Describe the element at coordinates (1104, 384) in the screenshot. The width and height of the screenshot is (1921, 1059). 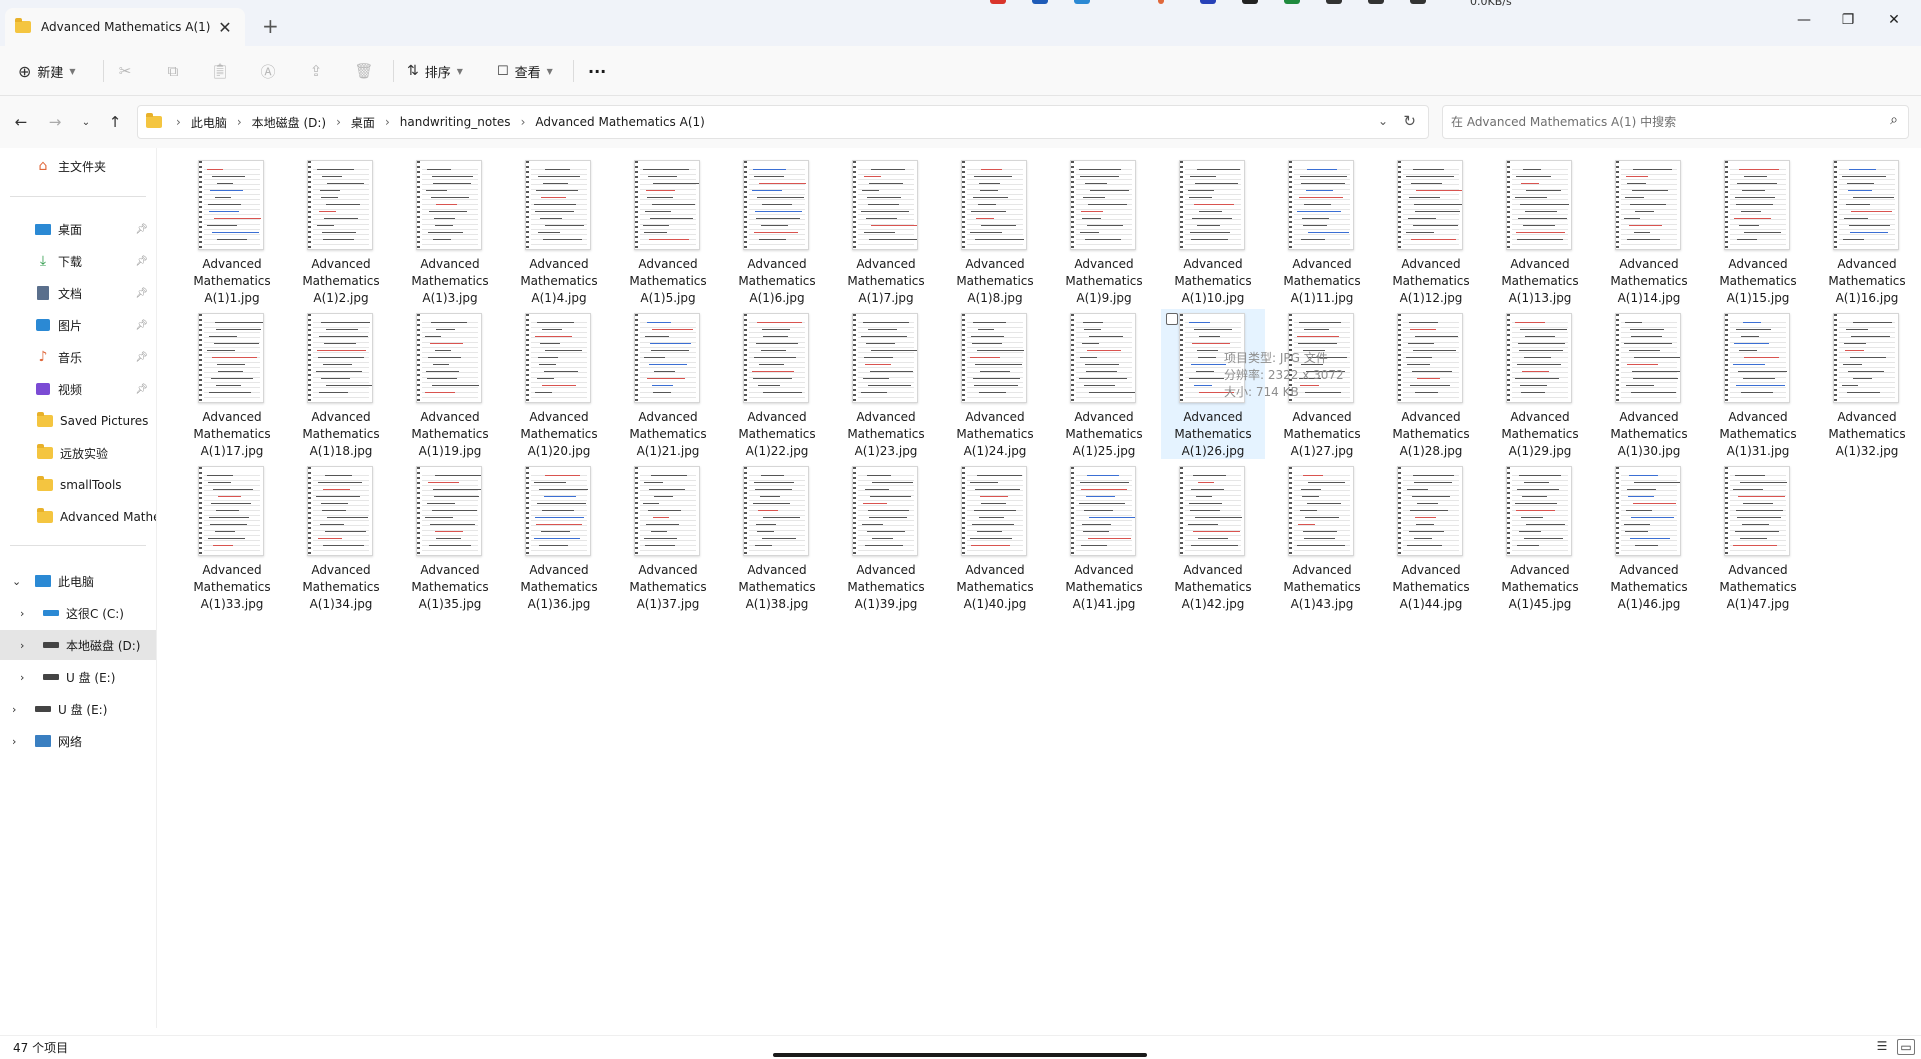
I see `file-item: Advanced Mathematics A(1)25.jpg` at that location.